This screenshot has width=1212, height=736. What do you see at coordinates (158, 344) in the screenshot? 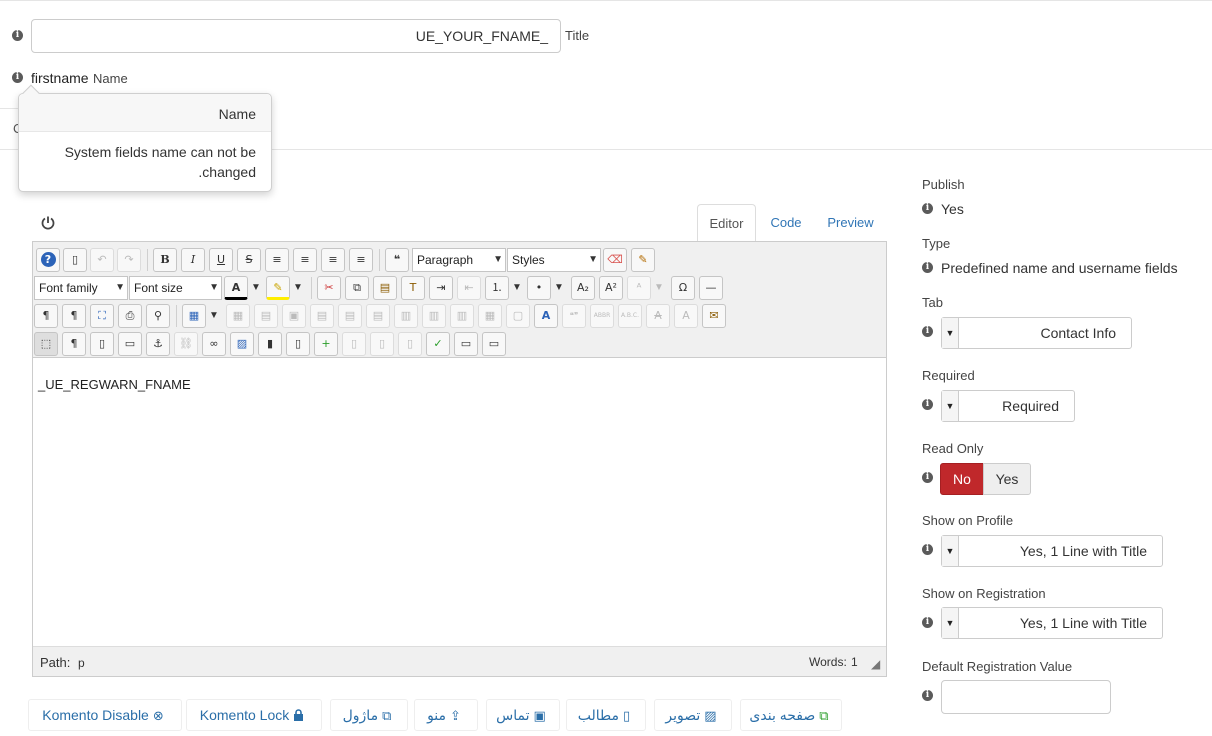
I see `anchor-icon: ⚓` at bounding box center [158, 344].